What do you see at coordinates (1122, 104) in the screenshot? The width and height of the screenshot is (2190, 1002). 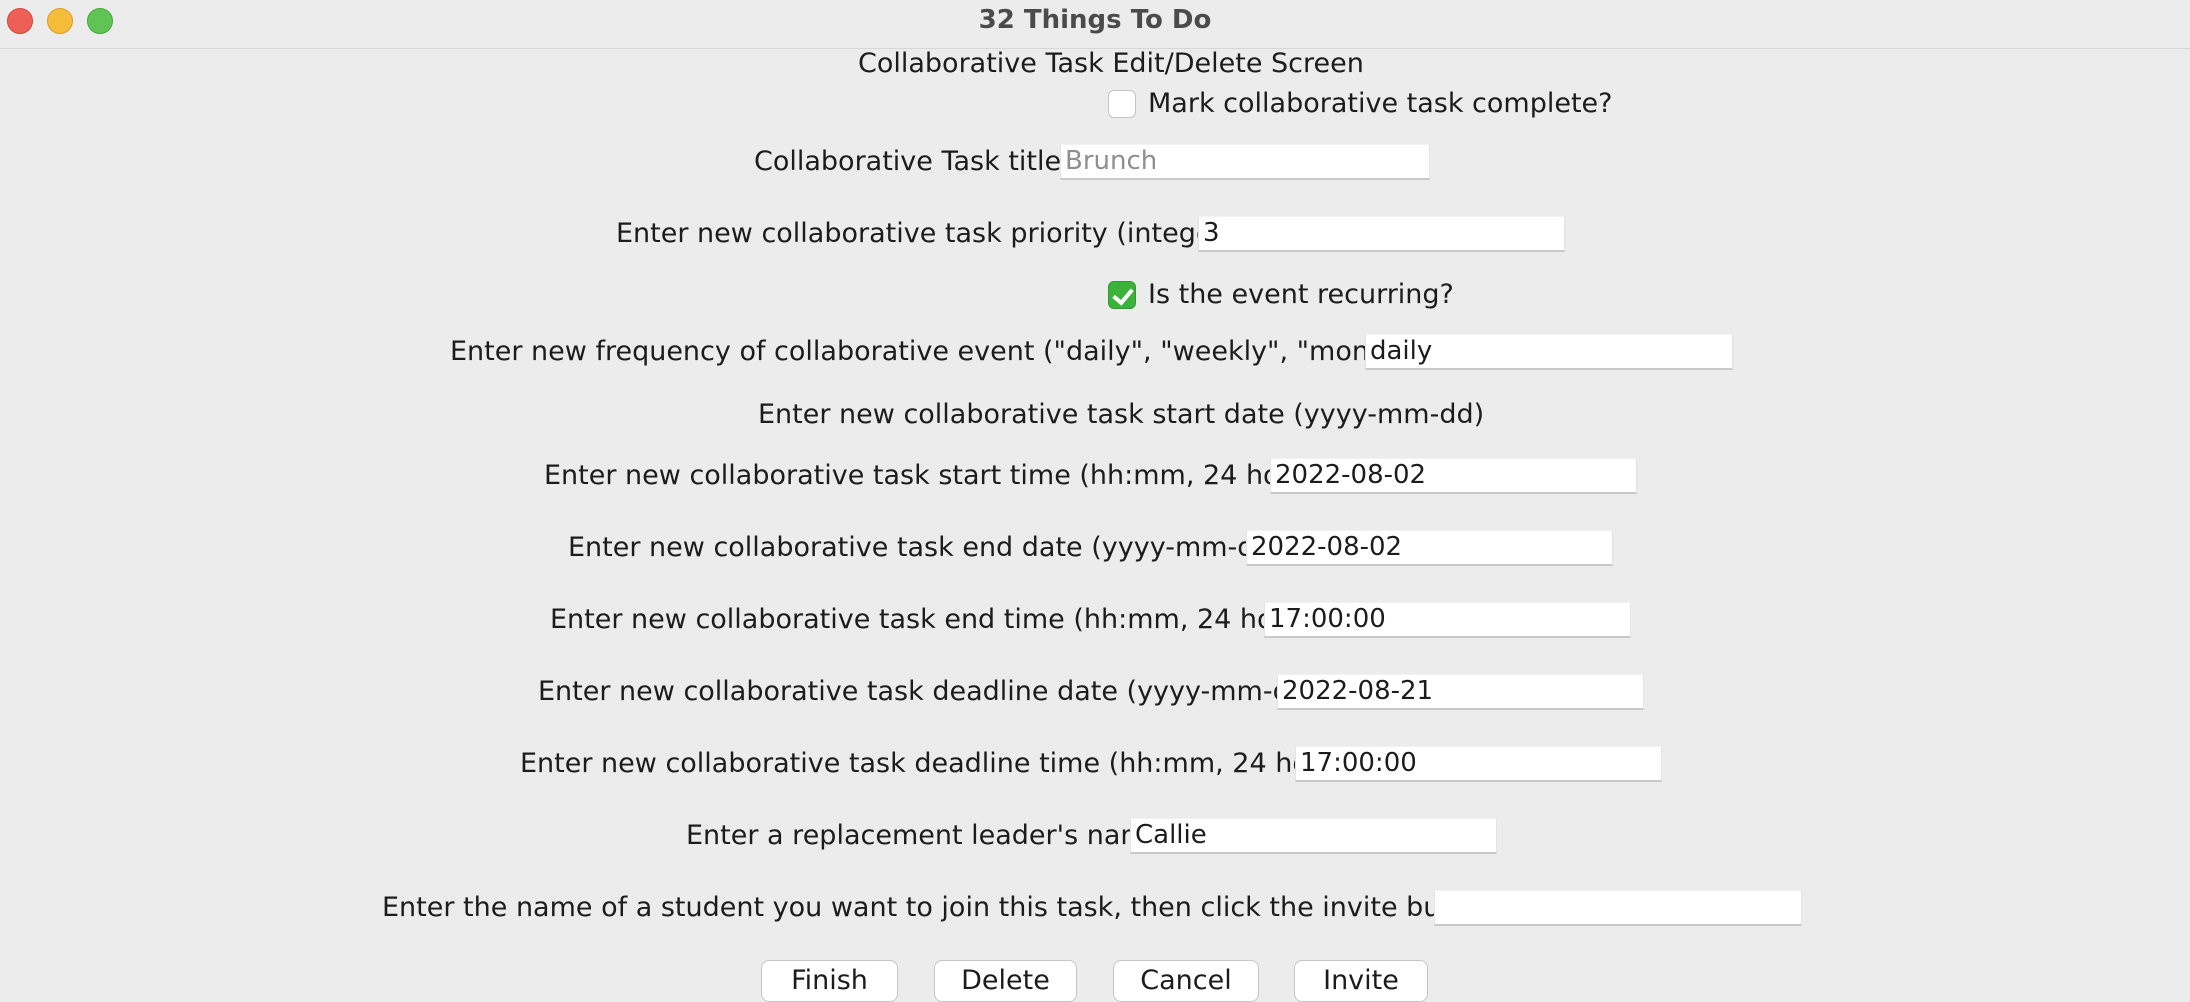 I see `complete-checkbox` at bounding box center [1122, 104].